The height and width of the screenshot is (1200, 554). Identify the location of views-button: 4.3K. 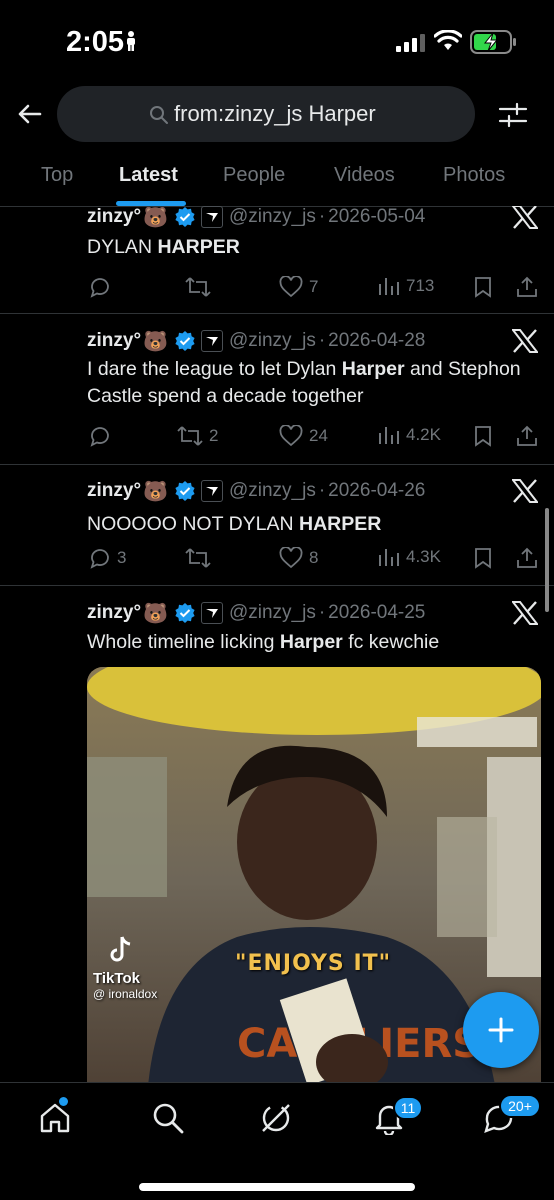
(409, 557).